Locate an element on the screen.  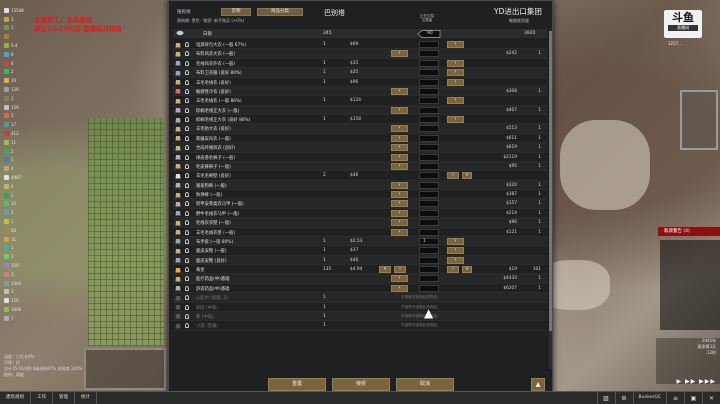
map-layer-icon: ▨ is located at coordinates (605, 398).